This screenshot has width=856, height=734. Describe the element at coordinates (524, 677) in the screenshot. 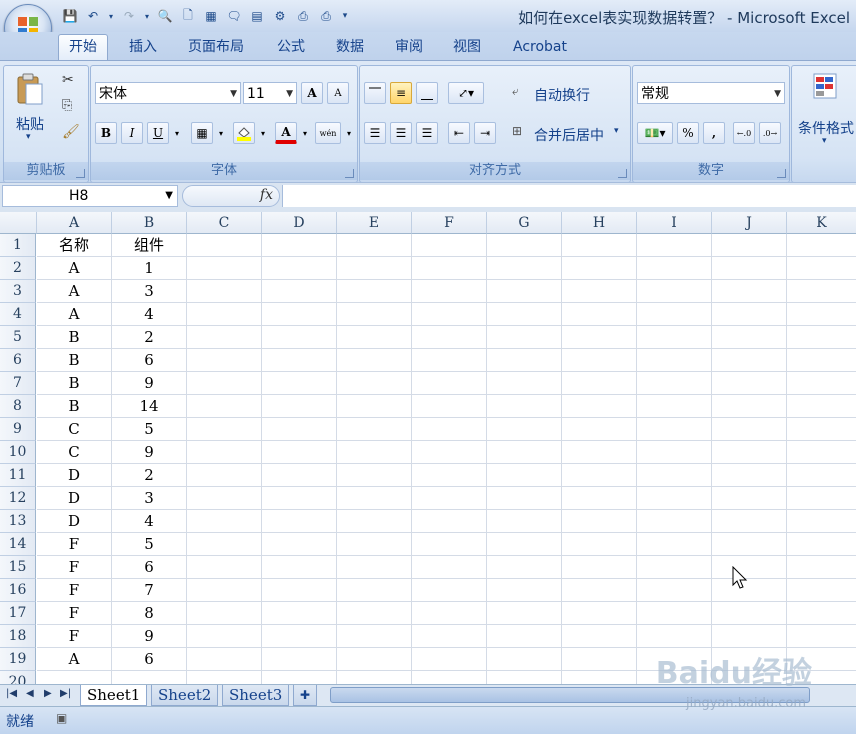

I see `cell-G20` at that location.